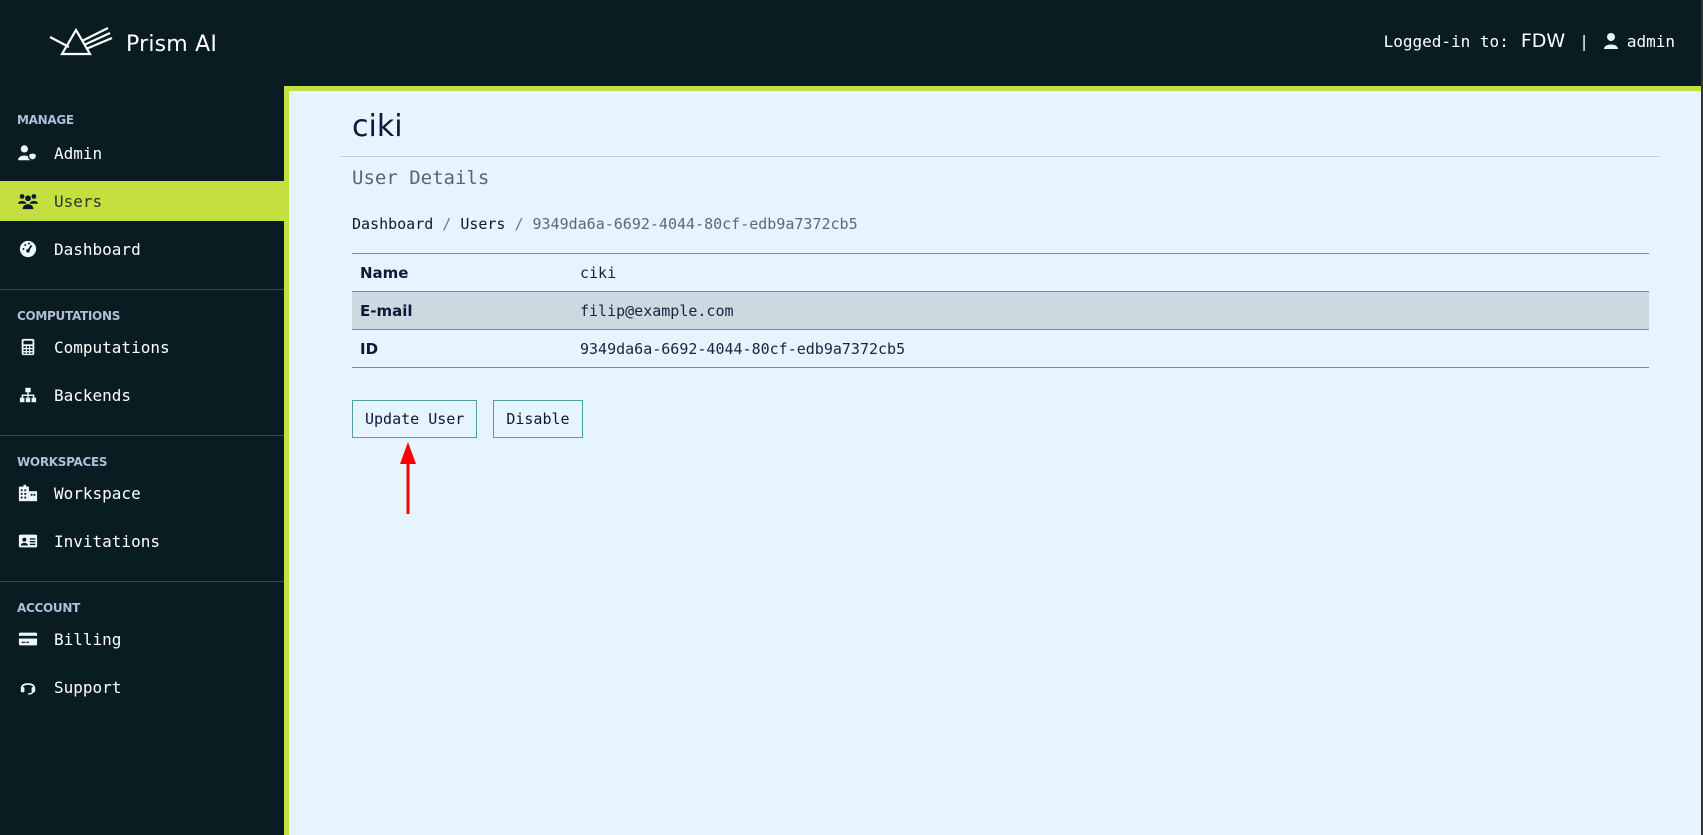 The width and height of the screenshot is (1703, 835). I want to click on gauge-icon, so click(28, 249).